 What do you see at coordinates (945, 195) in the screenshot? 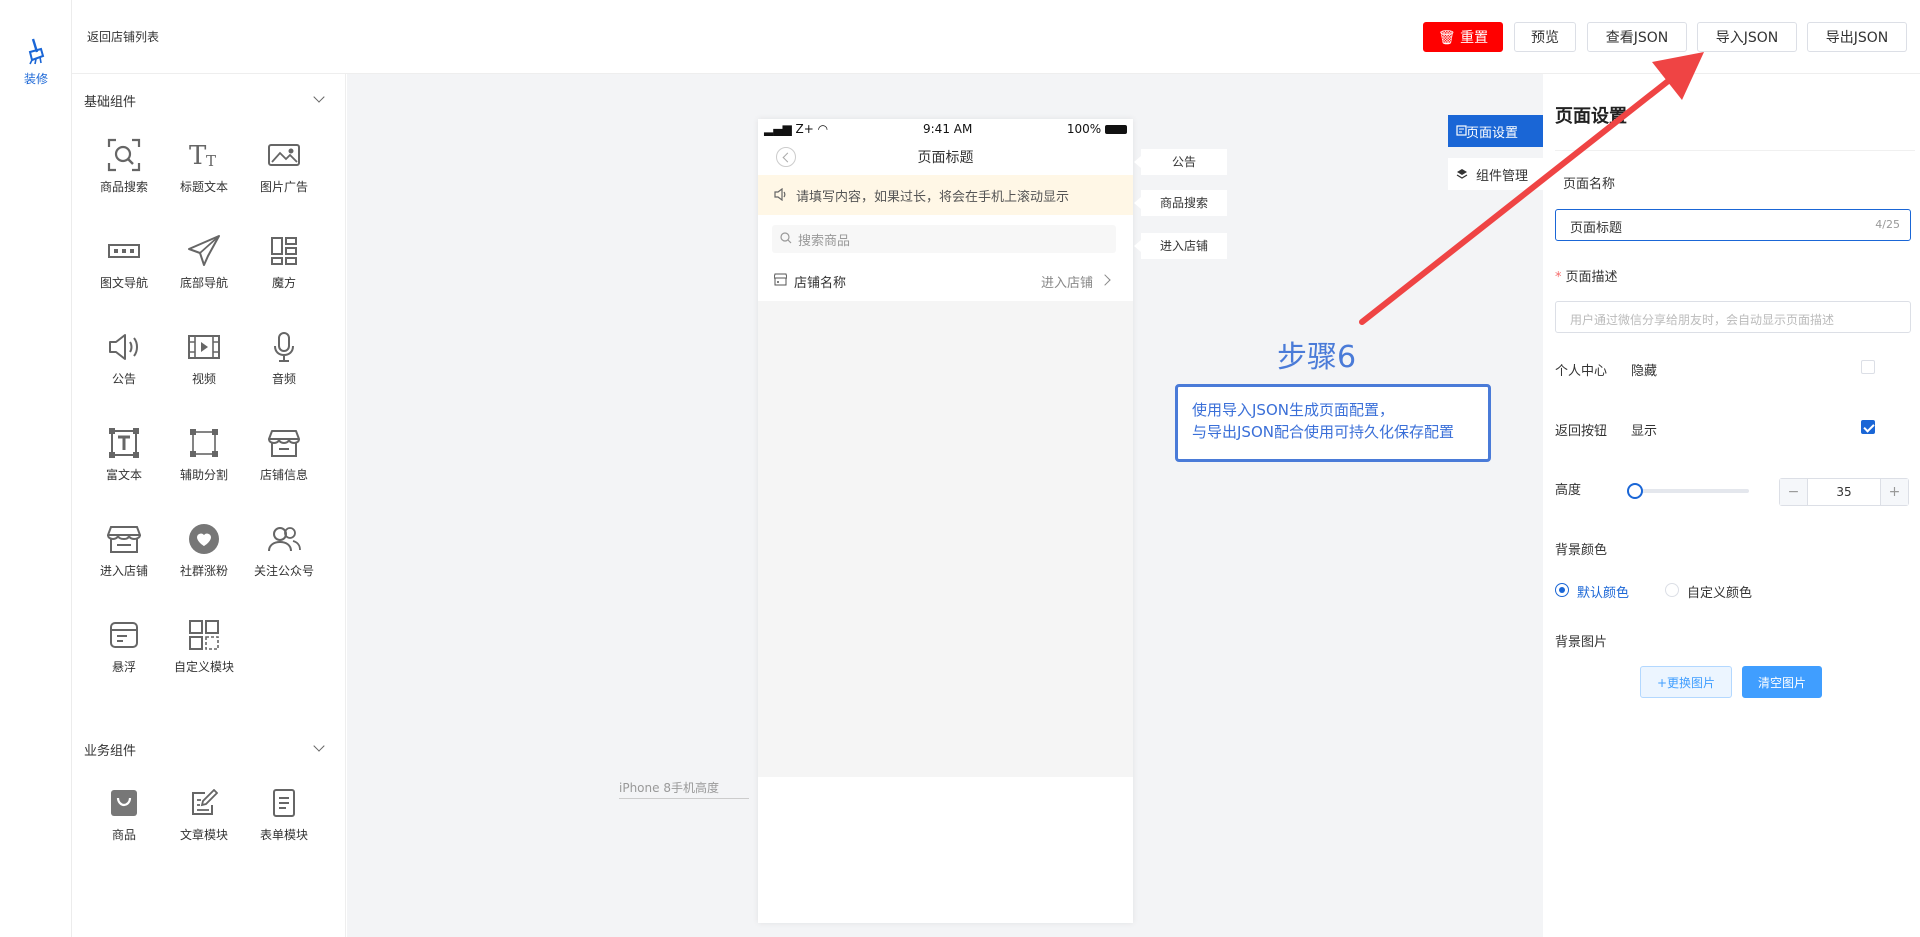
I see `notice-bar: 请填写内容，如果过长，将会在手机上滚动显示` at bounding box center [945, 195].